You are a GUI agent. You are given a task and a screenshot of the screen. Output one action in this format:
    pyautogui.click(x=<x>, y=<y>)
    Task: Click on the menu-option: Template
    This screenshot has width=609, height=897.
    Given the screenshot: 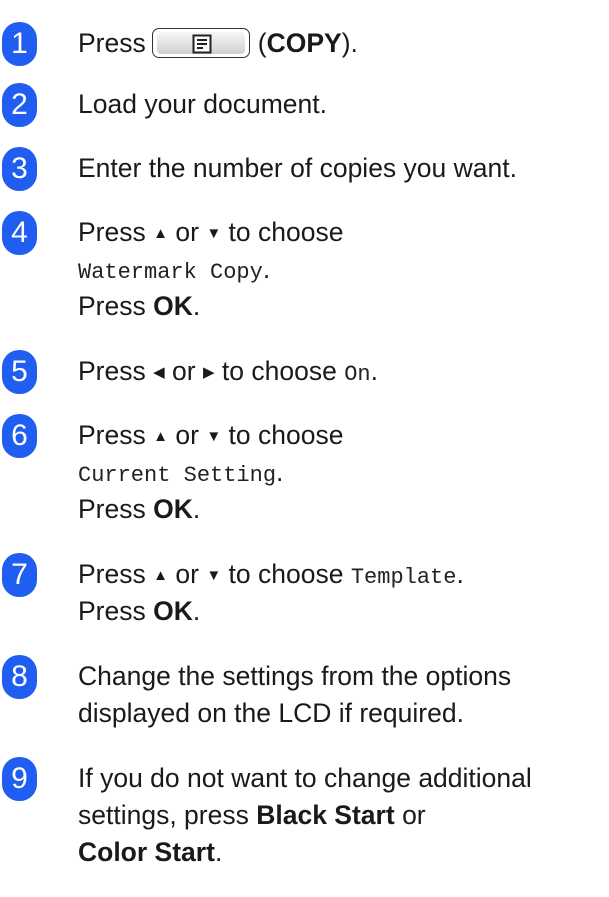 What is the action you would take?
    pyautogui.click(x=403, y=577)
    